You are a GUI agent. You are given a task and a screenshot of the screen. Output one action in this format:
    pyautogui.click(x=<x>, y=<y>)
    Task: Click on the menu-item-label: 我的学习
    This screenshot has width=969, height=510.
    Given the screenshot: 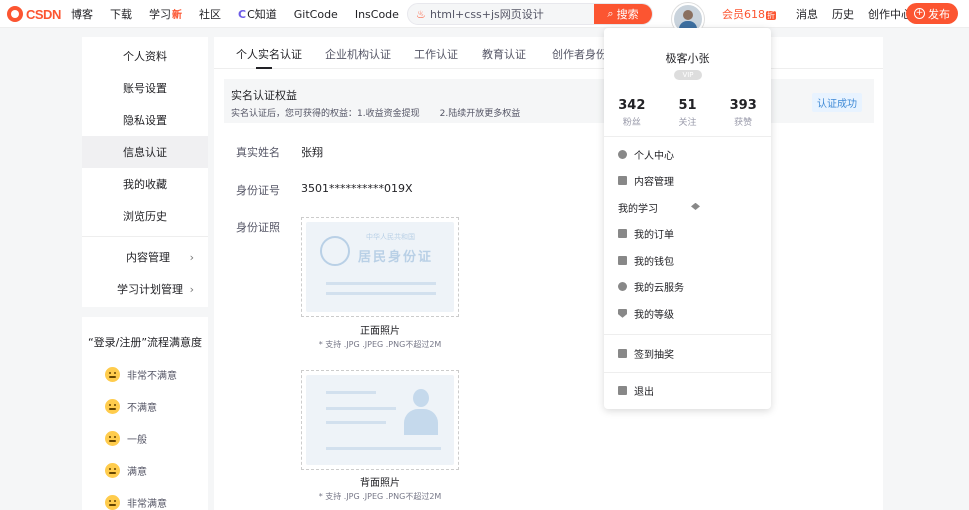 What is the action you would take?
    pyautogui.click(x=638, y=209)
    